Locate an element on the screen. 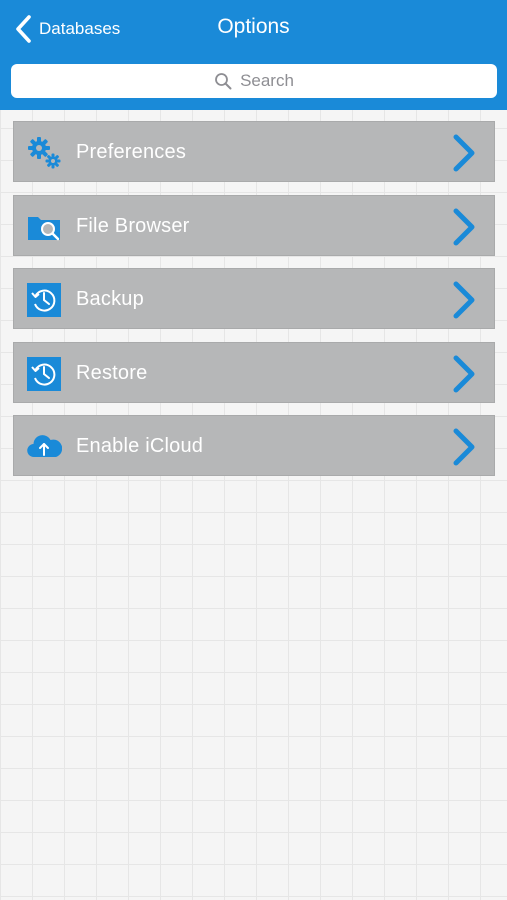 Image resolution: width=507 pixels, height=900 pixels. menu-item-label: Restore is located at coordinates (112, 372).